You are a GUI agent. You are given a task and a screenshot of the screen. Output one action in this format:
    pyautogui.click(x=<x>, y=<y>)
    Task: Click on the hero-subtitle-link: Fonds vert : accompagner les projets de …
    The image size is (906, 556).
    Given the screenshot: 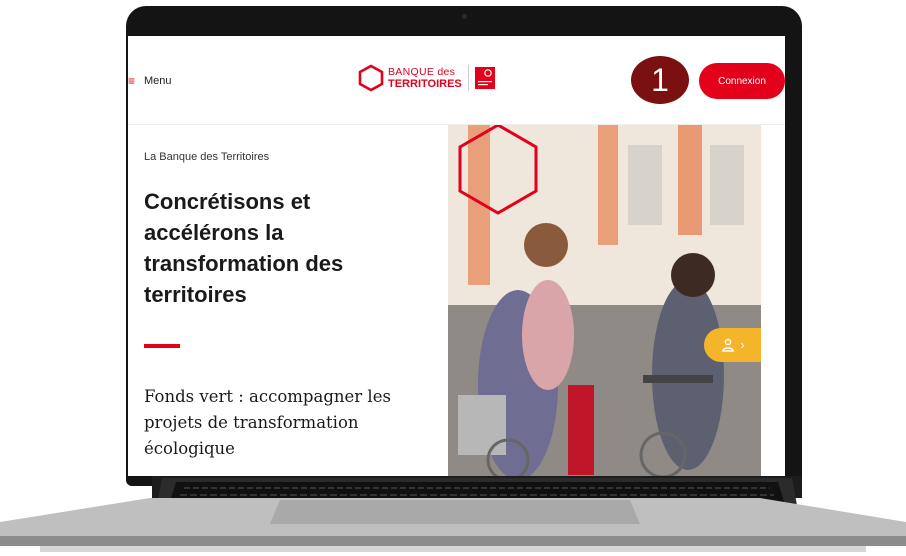 What is the action you would take?
    pyautogui.click(x=274, y=423)
    